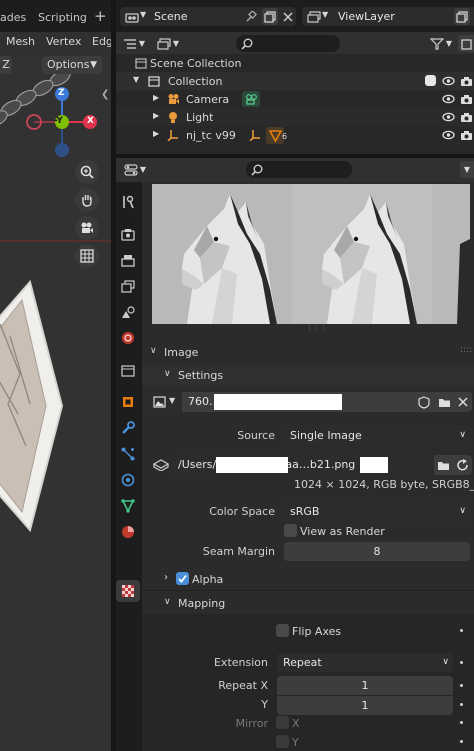 The height and width of the screenshot is (751, 474). I want to click on new-scene-icon, so click(270, 16).